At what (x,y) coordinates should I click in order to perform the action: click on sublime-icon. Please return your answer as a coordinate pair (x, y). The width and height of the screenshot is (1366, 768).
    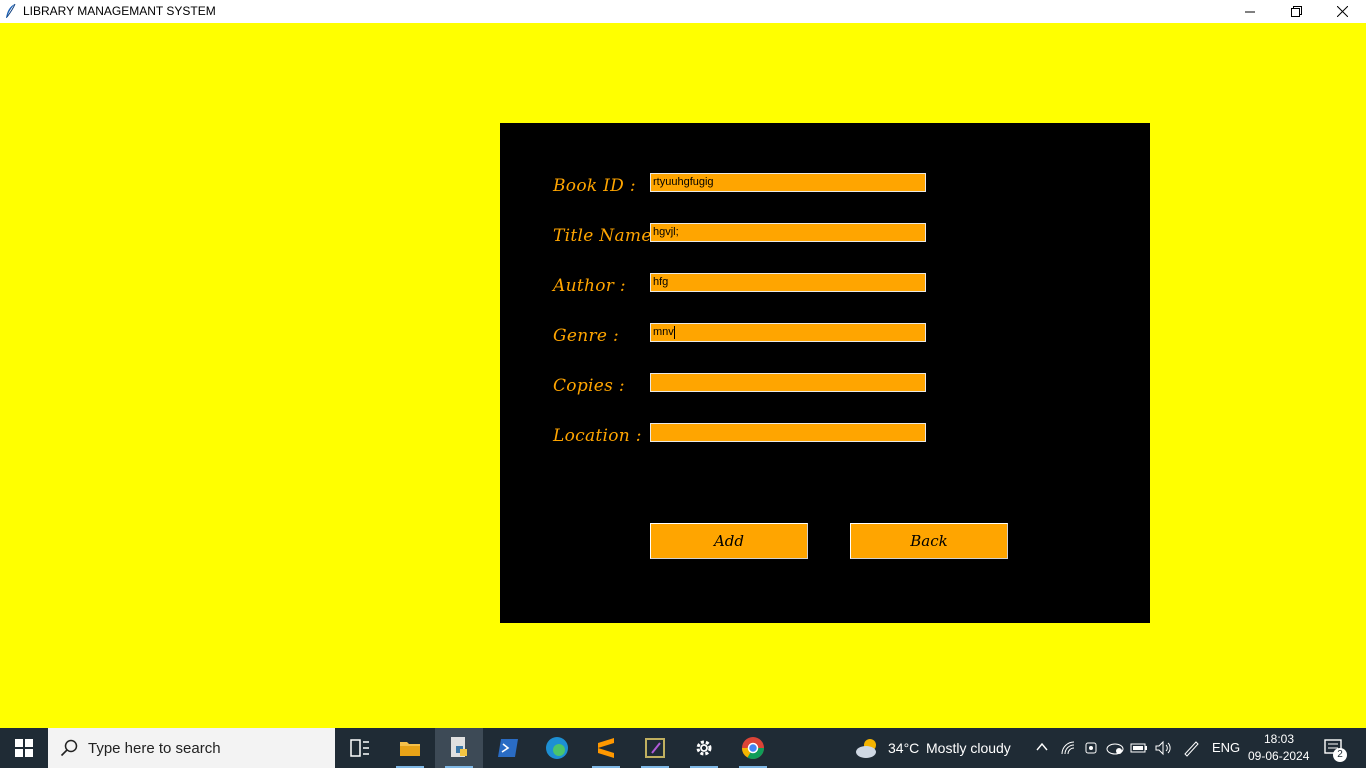
    Looking at the image, I should click on (606, 748).